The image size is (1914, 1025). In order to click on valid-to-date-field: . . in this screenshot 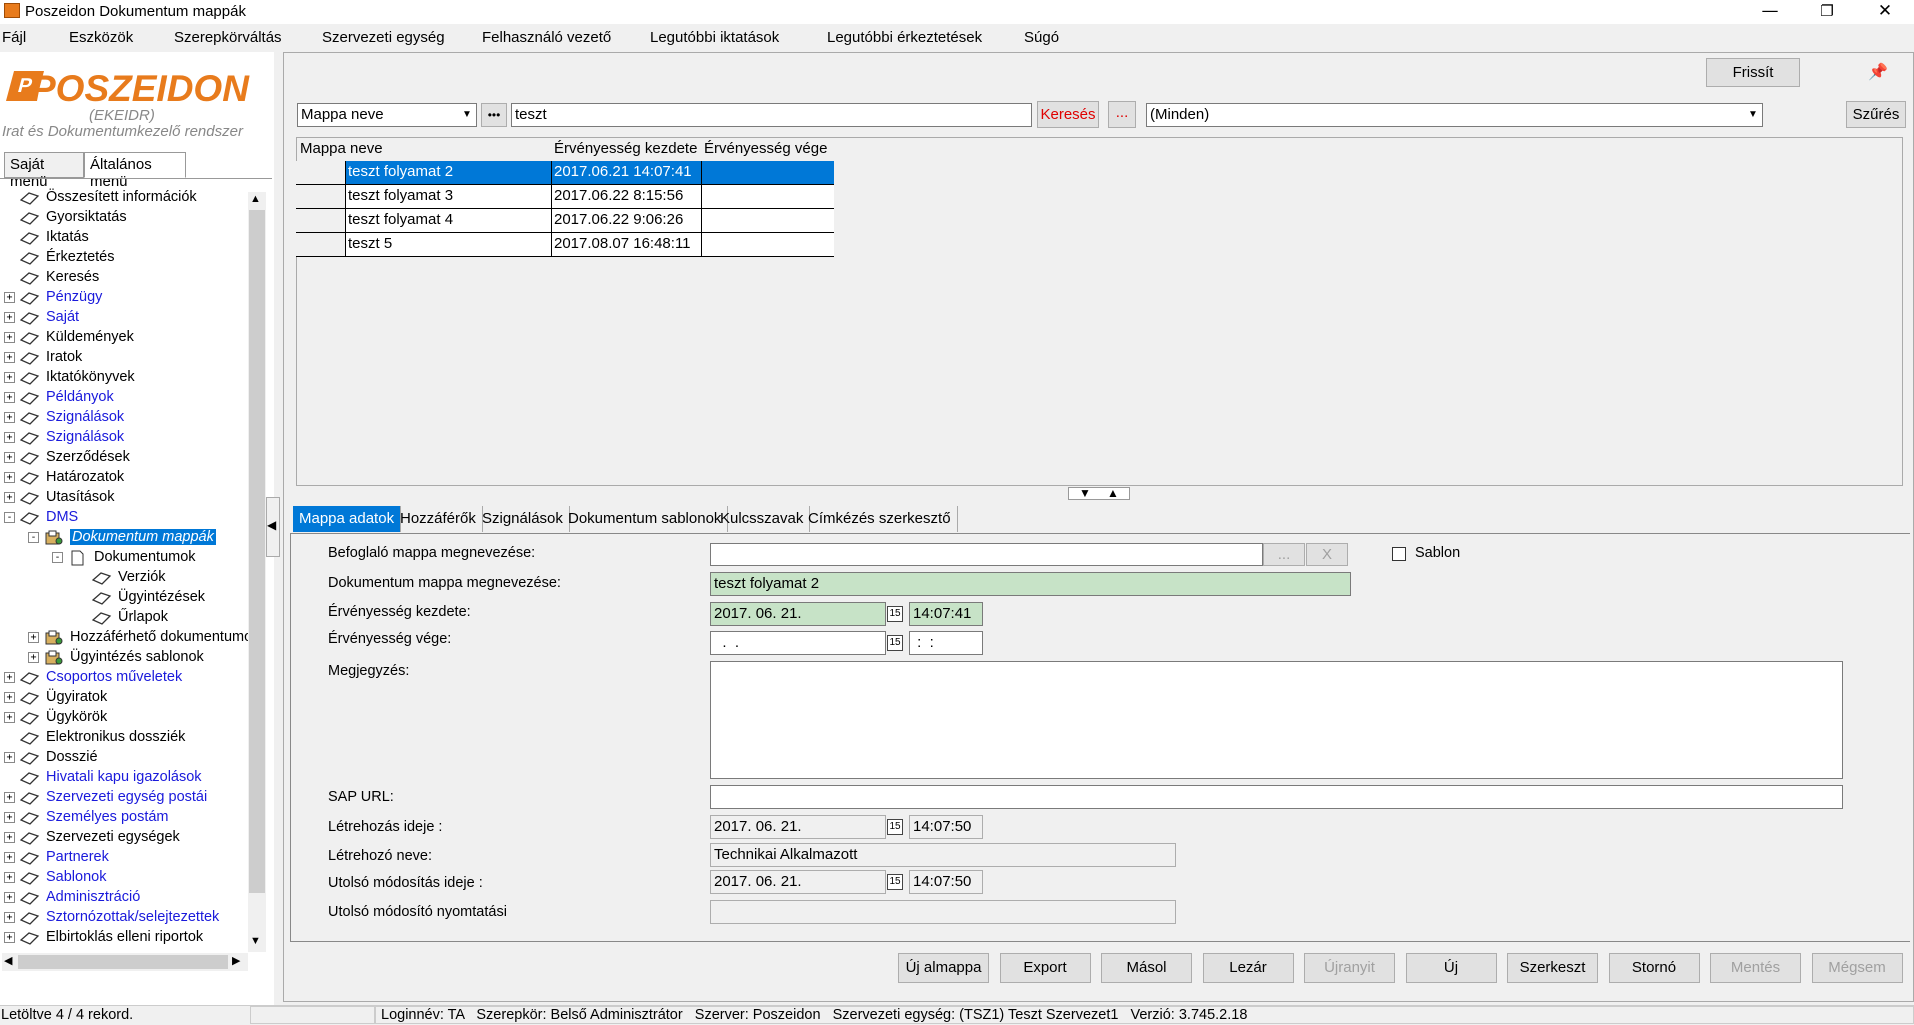, I will do `click(798, 643)`.